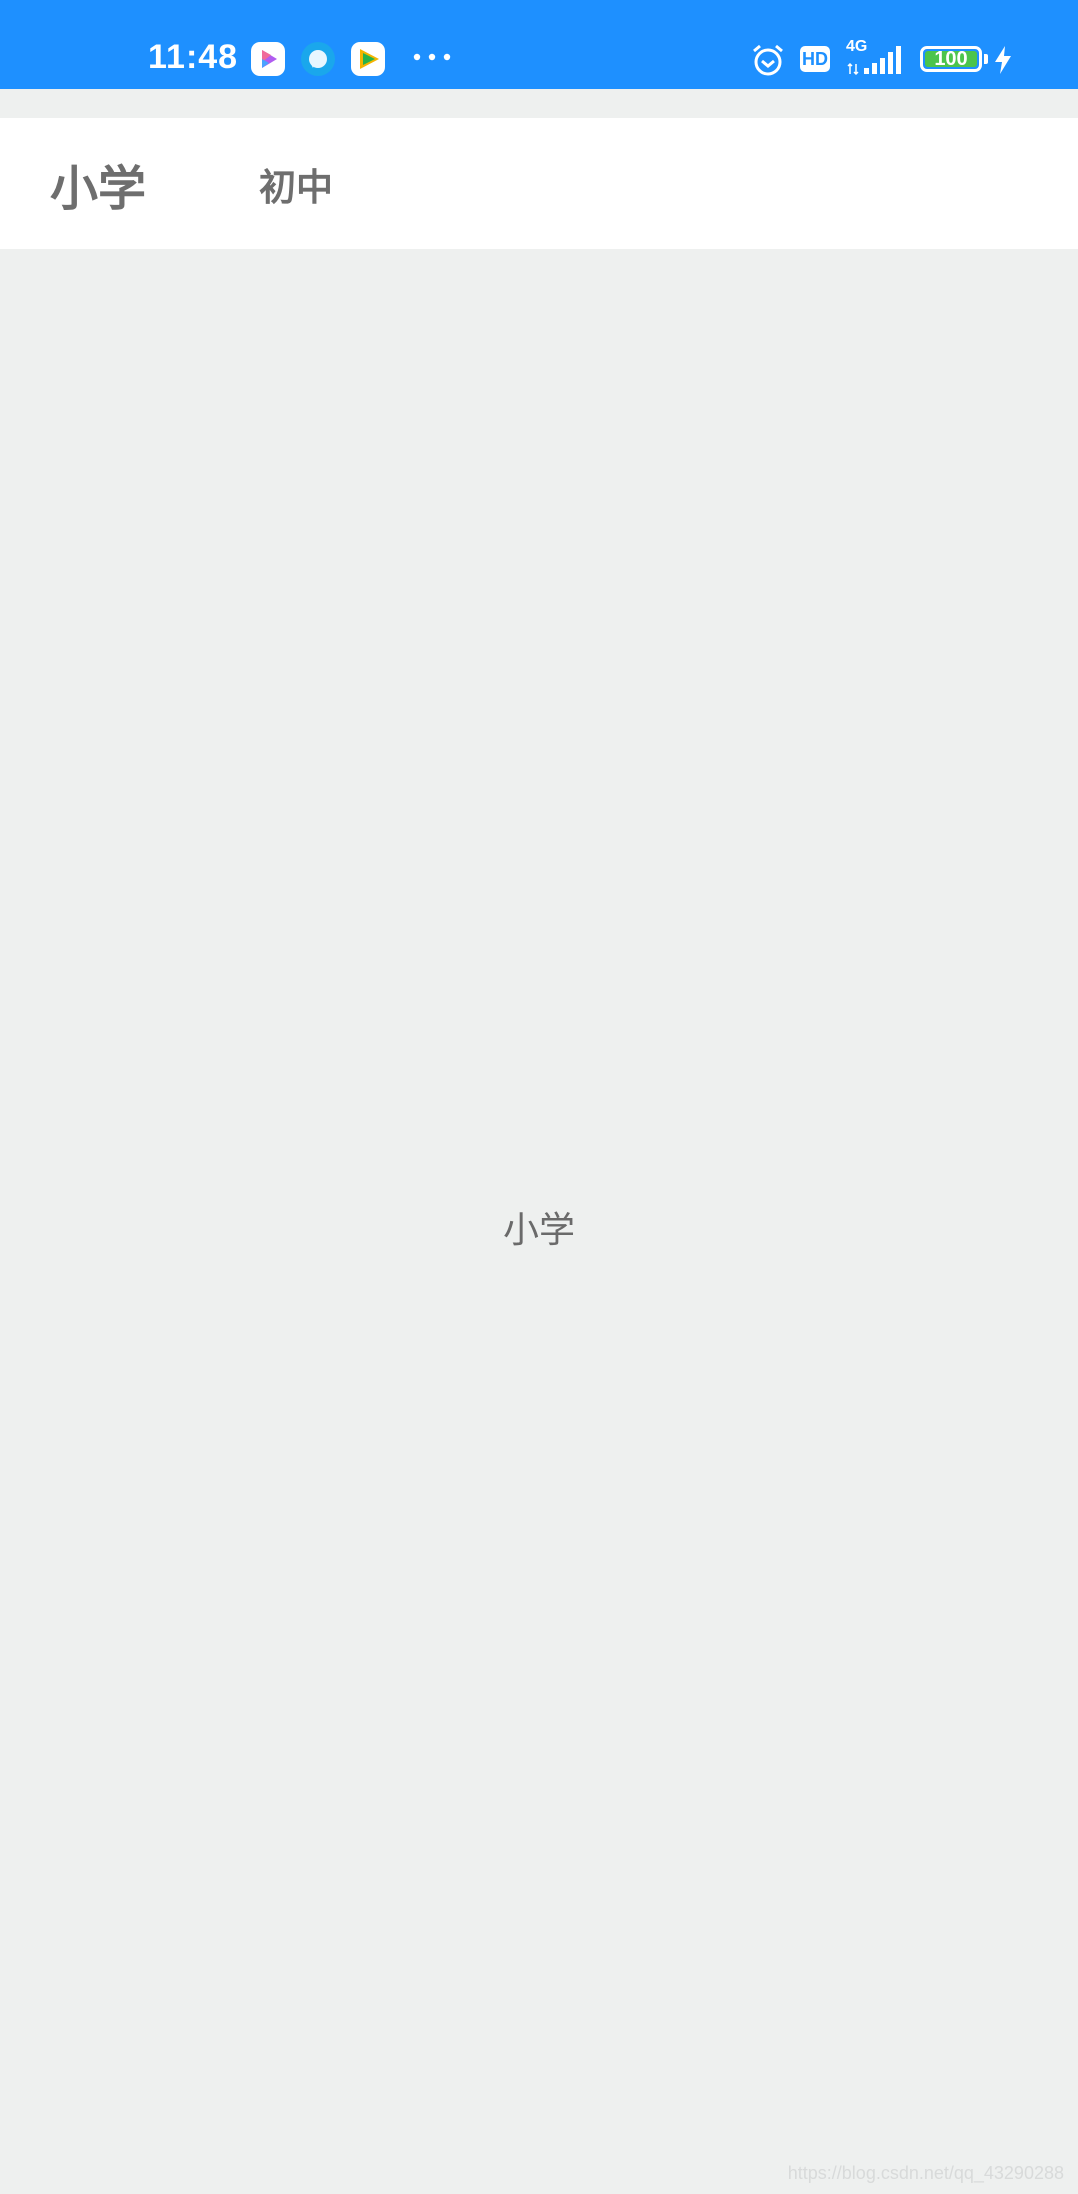  I want to click on more-notifications-icon, so click(432, 57).